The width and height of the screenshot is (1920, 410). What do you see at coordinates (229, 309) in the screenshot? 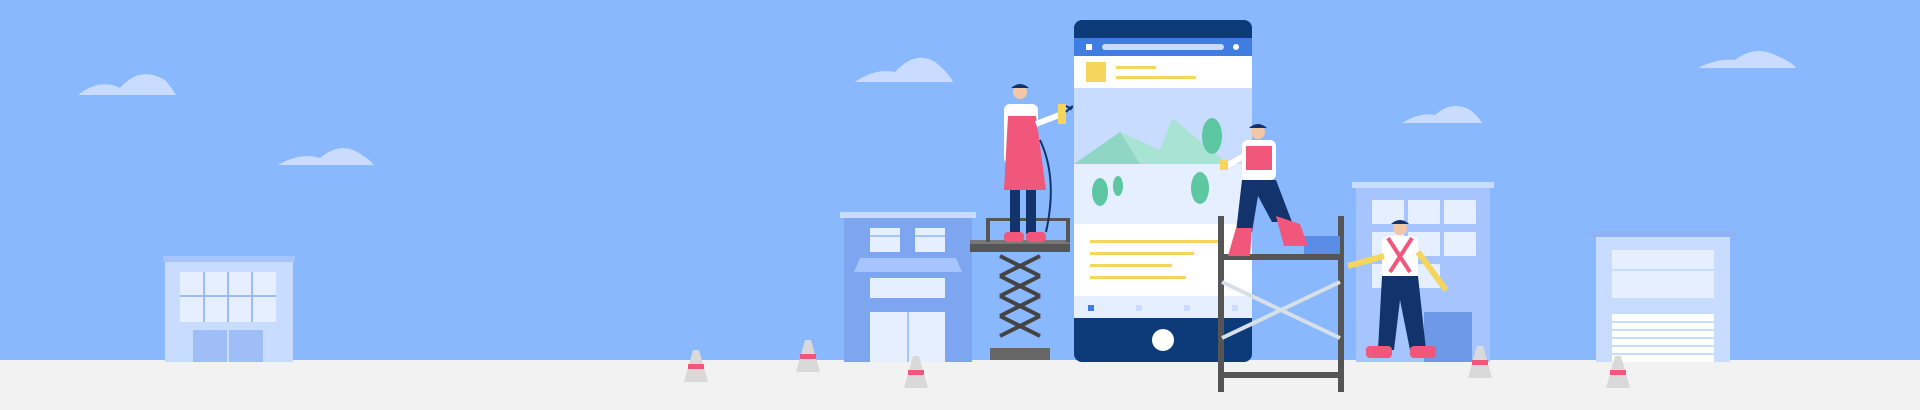
I see `building-left` at bounding box center [229, 309].